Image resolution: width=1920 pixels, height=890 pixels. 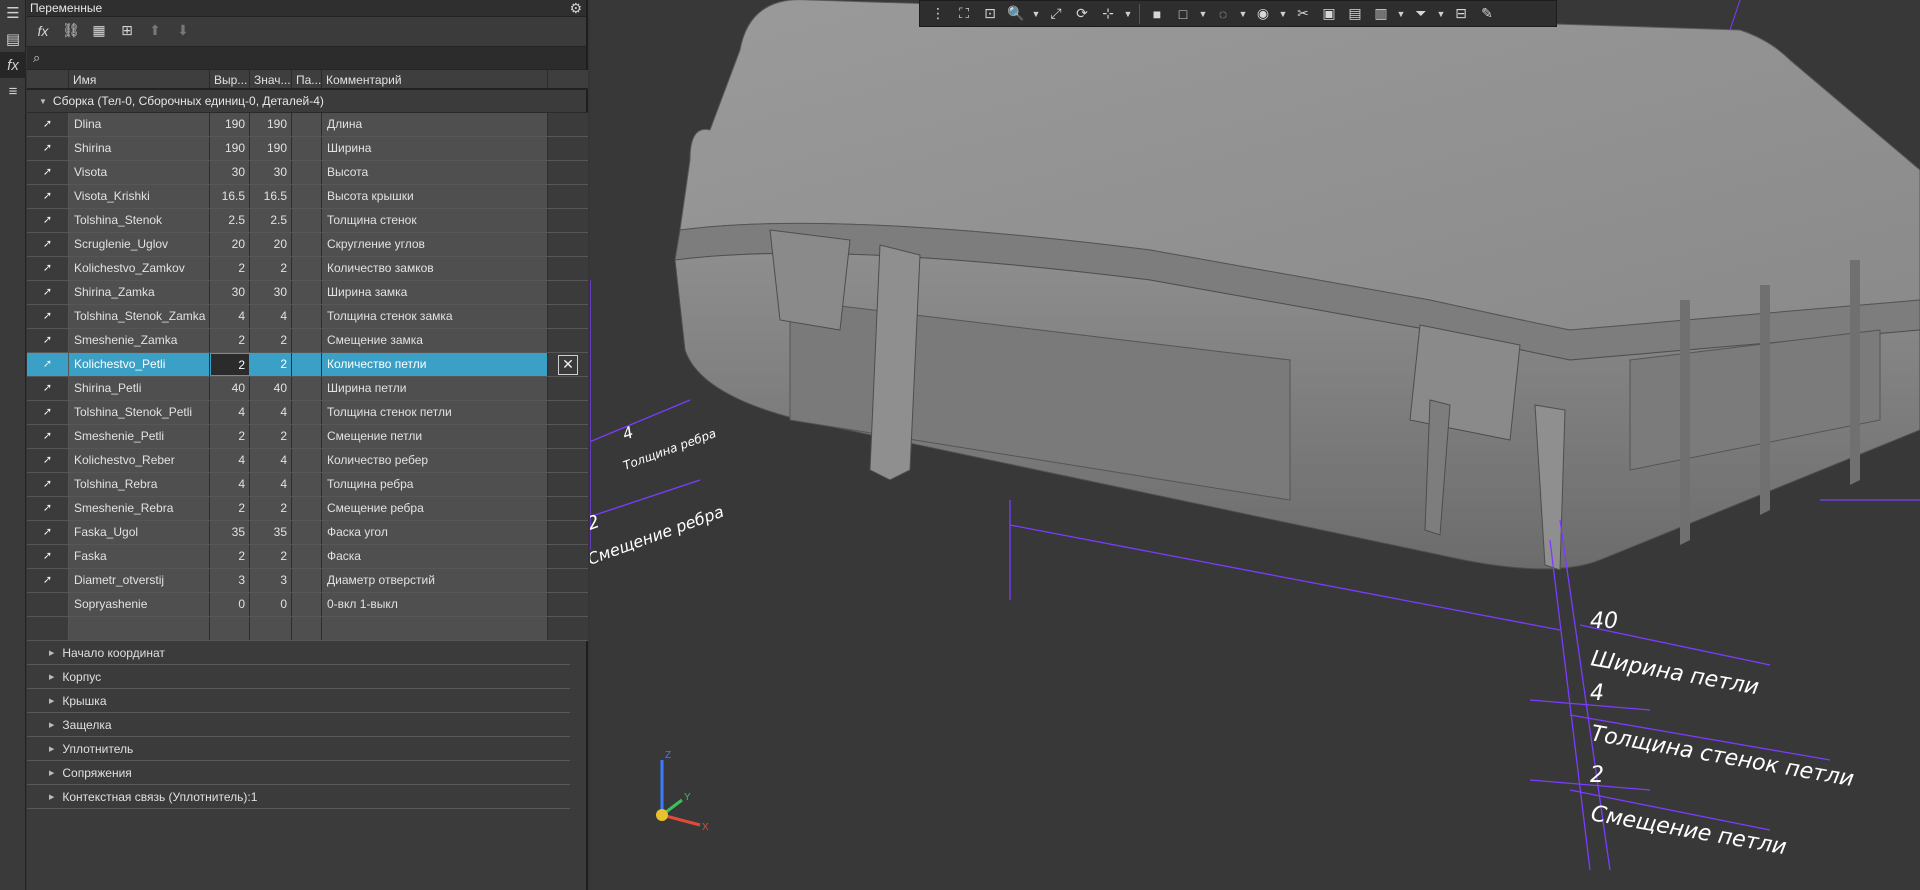 I want to click on filter-icon: ⏷, so click(x=1421, y=14).